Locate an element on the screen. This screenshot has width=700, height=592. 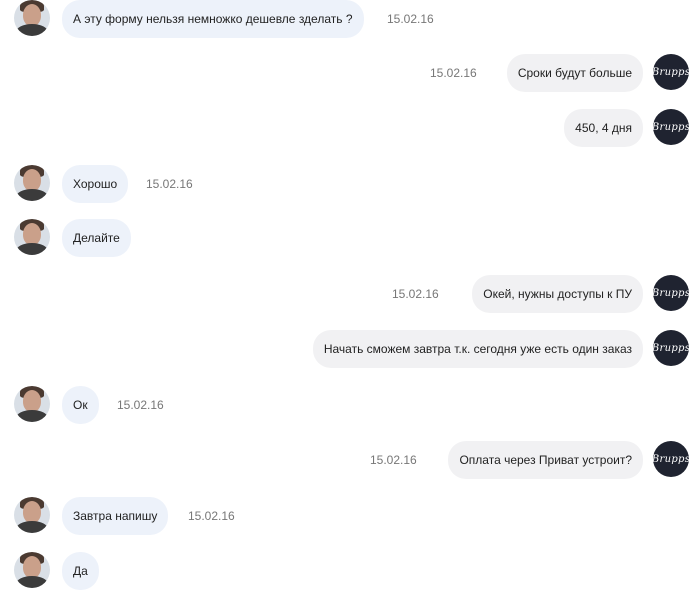
message-row: 15.02.16 Сроки будут больше Brupps is located at coordinates (350, 74).